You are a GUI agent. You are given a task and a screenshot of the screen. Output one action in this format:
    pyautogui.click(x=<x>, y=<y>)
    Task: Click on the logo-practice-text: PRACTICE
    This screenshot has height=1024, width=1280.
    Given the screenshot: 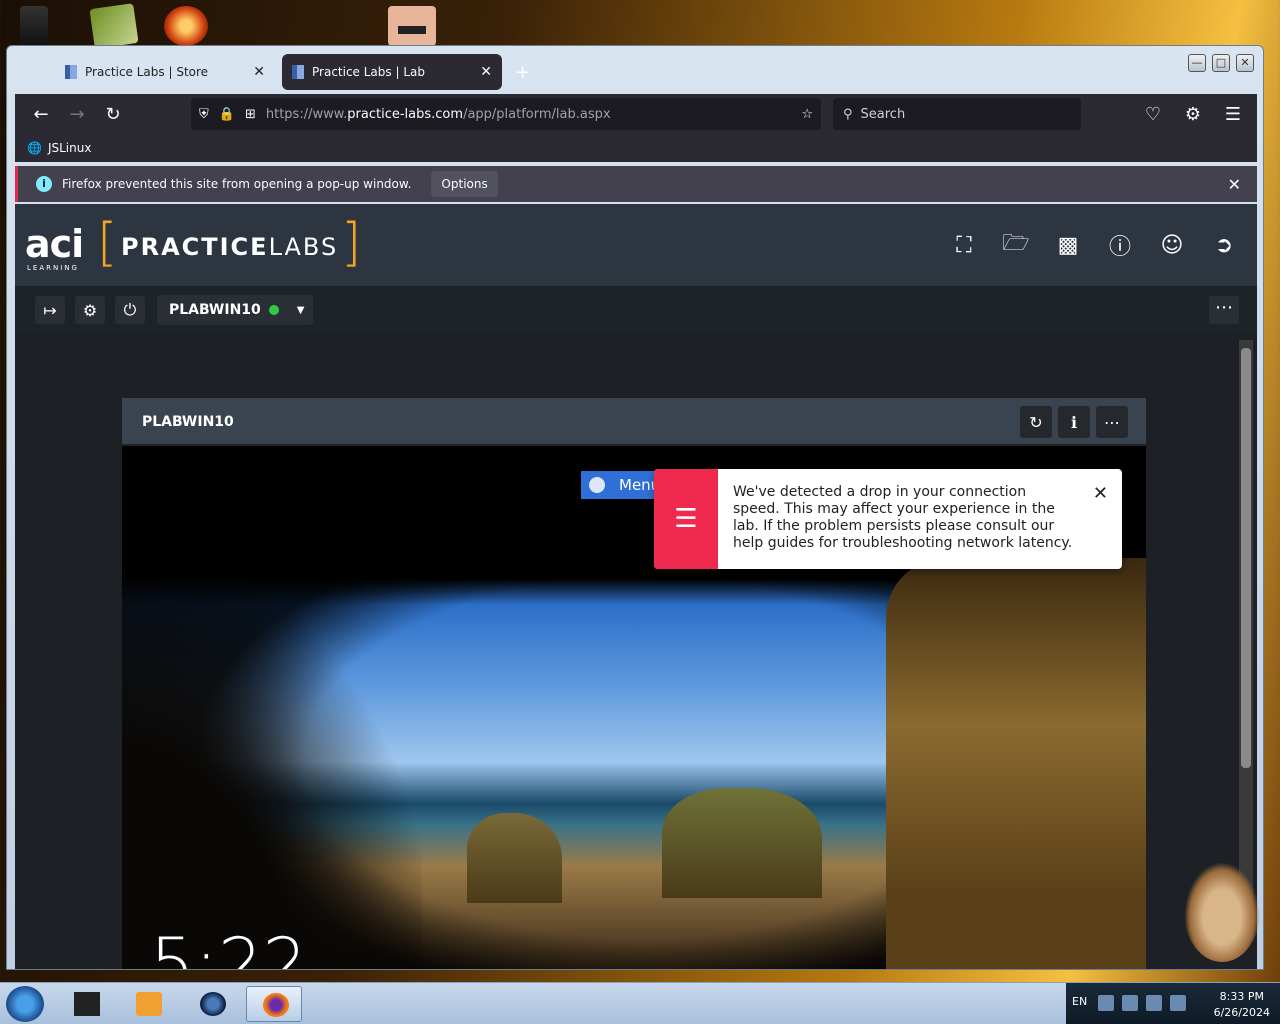 What is the action you would take?
    pyautogui.click(x=195, y=247)
    